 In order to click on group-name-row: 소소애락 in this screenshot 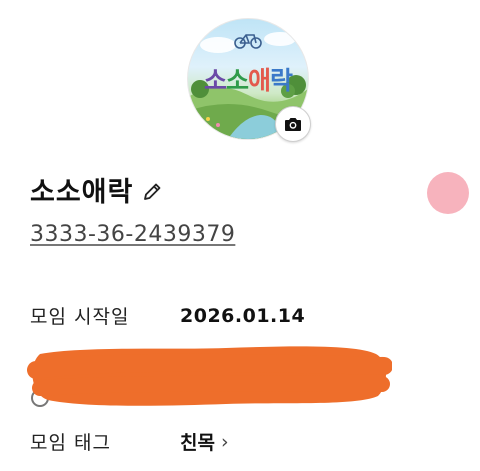, I will do `click(97, 189)`.